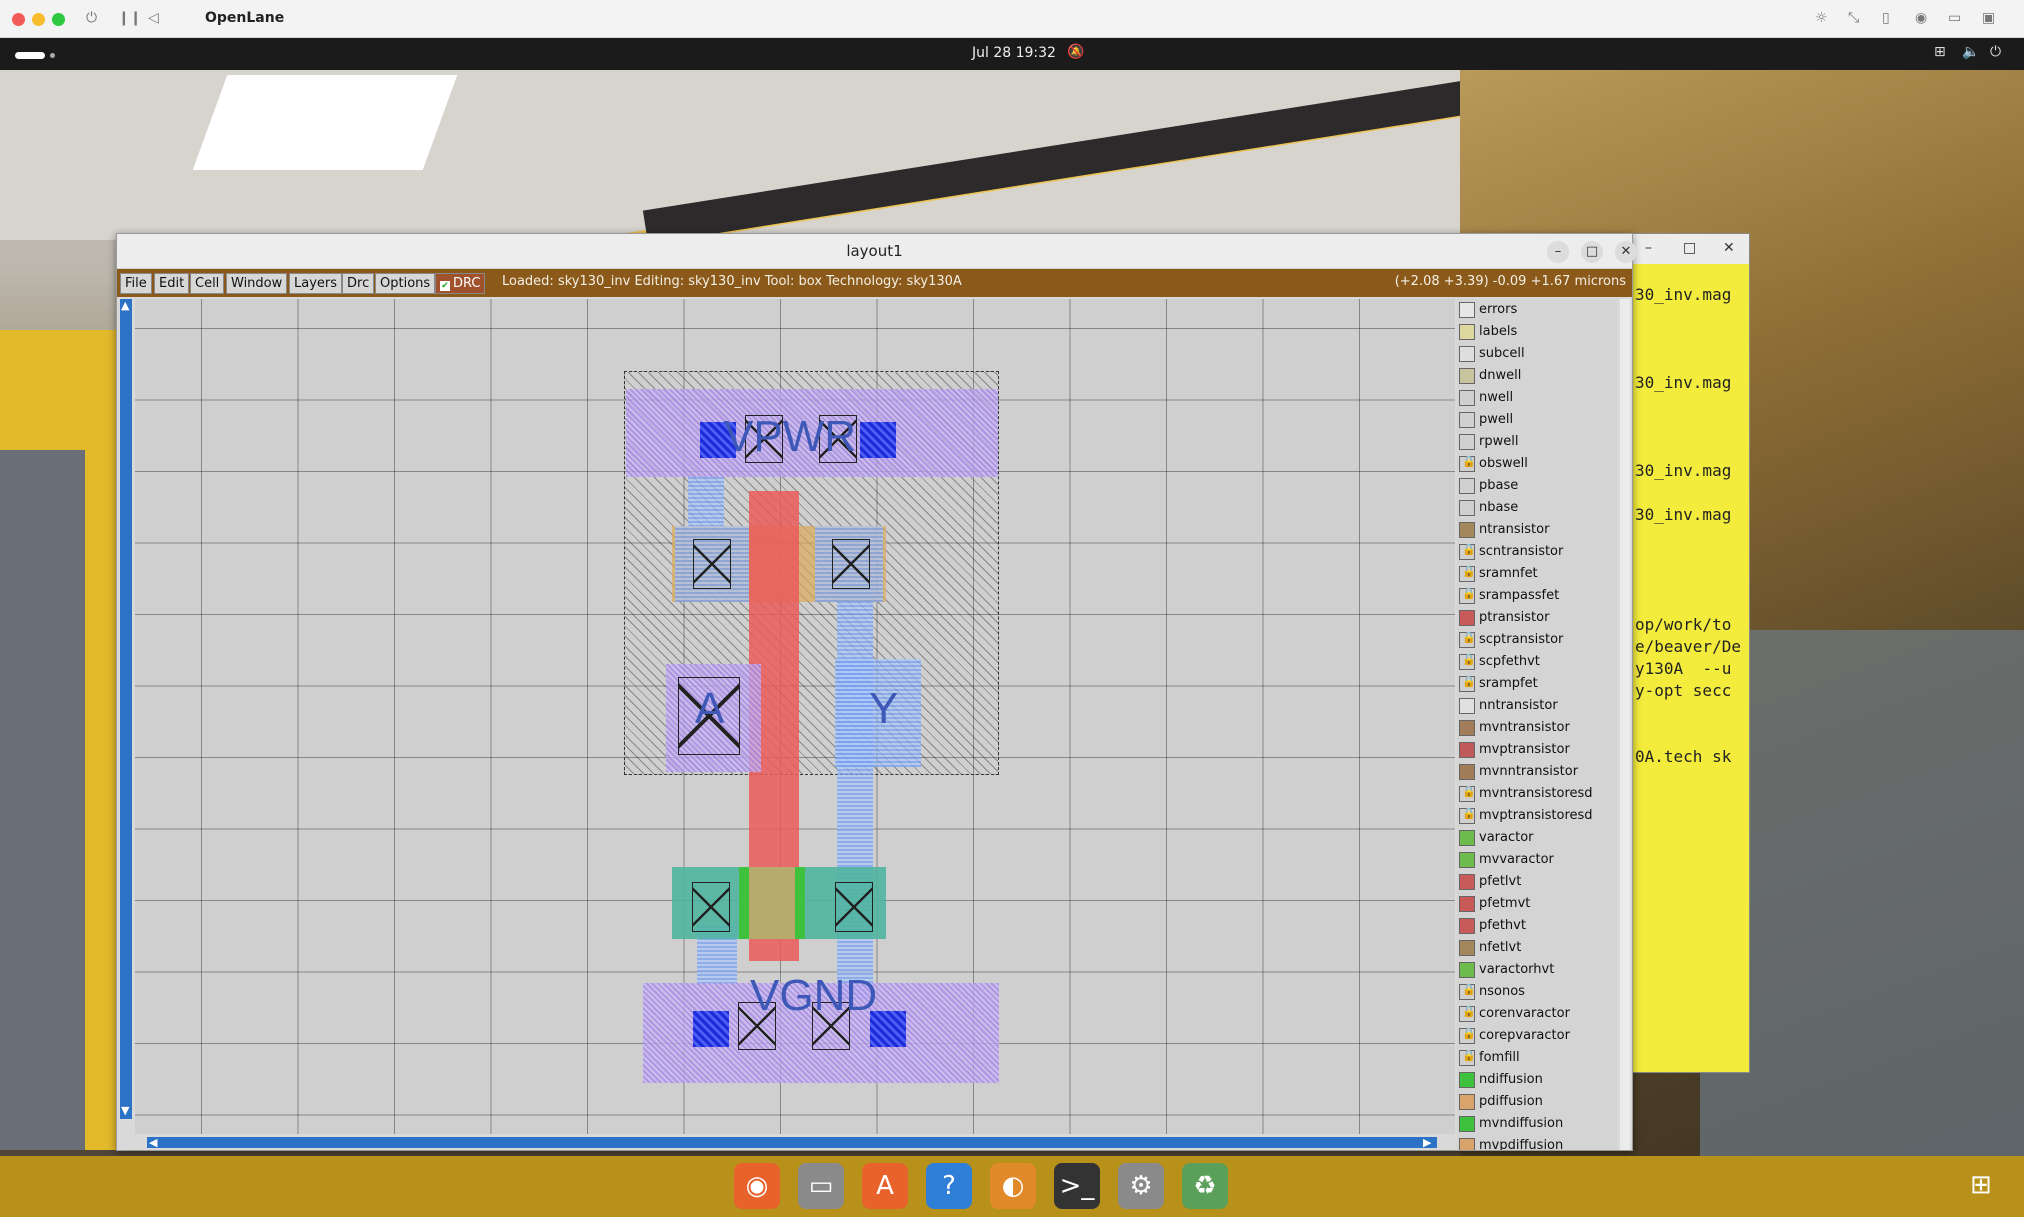  What do you see at coordinates (316, 283) in the screenshot?
I see `menu-layers: Layers` at bounding box center [316, 283].